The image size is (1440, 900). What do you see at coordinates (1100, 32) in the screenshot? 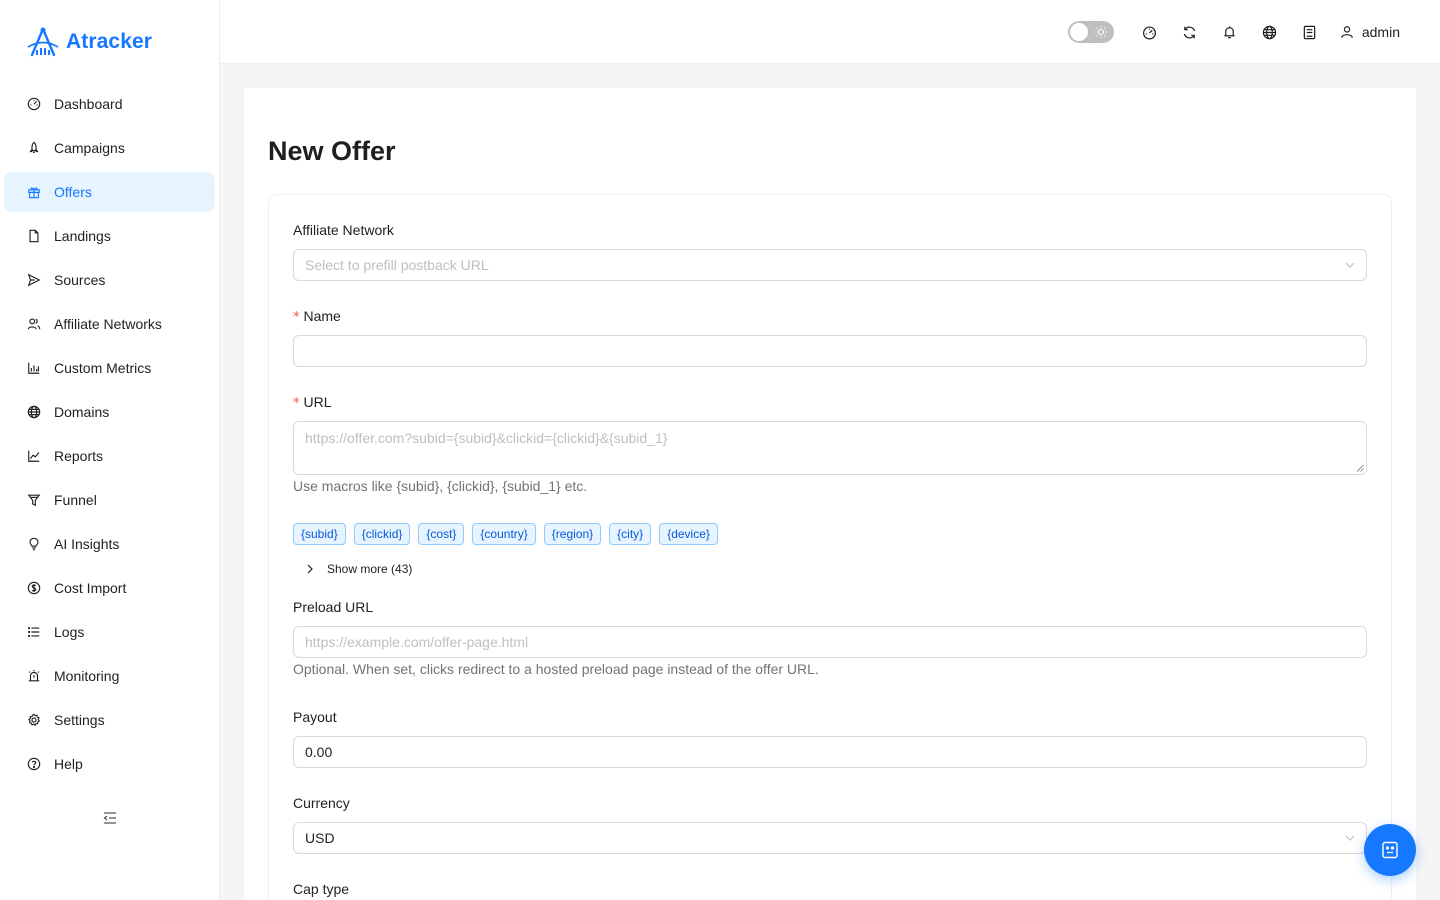
I see `sun-icon` at bounding box center [1100, 32].